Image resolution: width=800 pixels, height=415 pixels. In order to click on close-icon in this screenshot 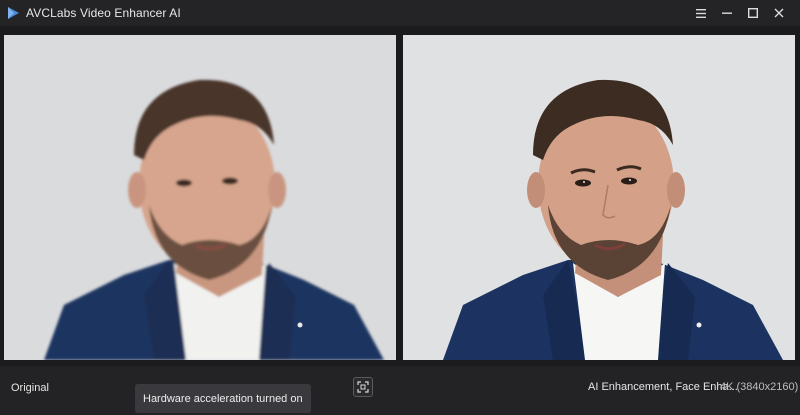, I will do `click(779, 13)`.